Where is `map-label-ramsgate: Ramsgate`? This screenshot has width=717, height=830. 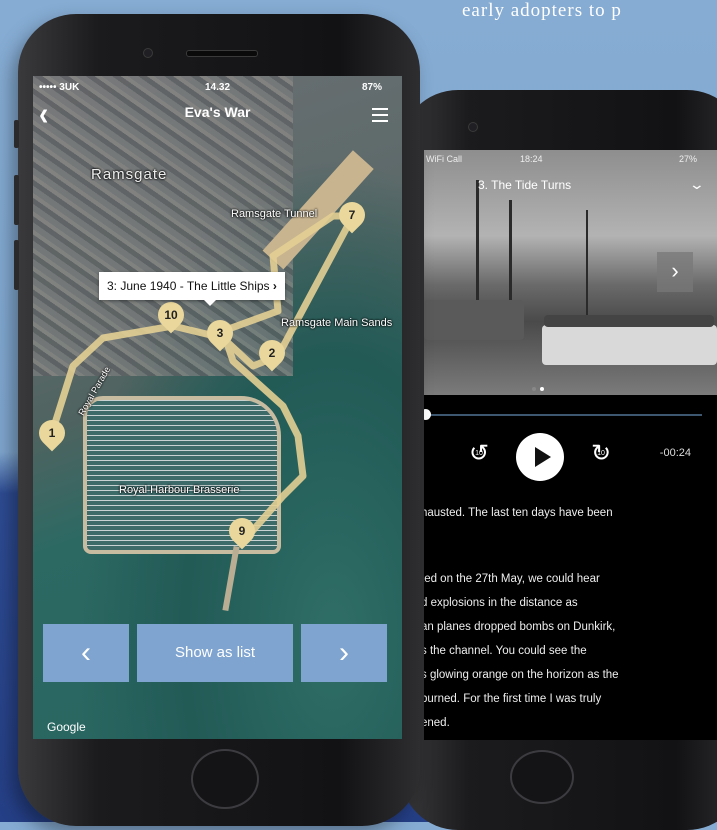 map-label-ramsgate: Ramsgate is located at coordinates (129, 174).